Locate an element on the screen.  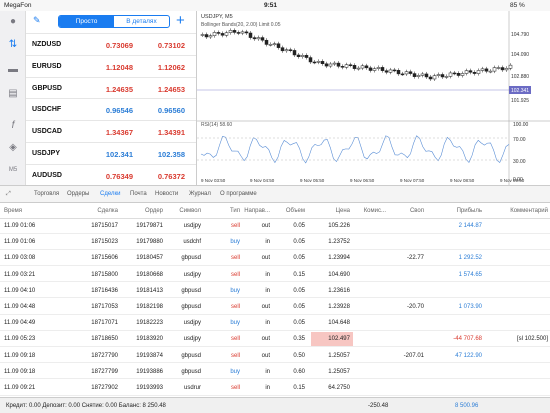
quote-symbol: USDCAD is located at coordinates (47, 132).